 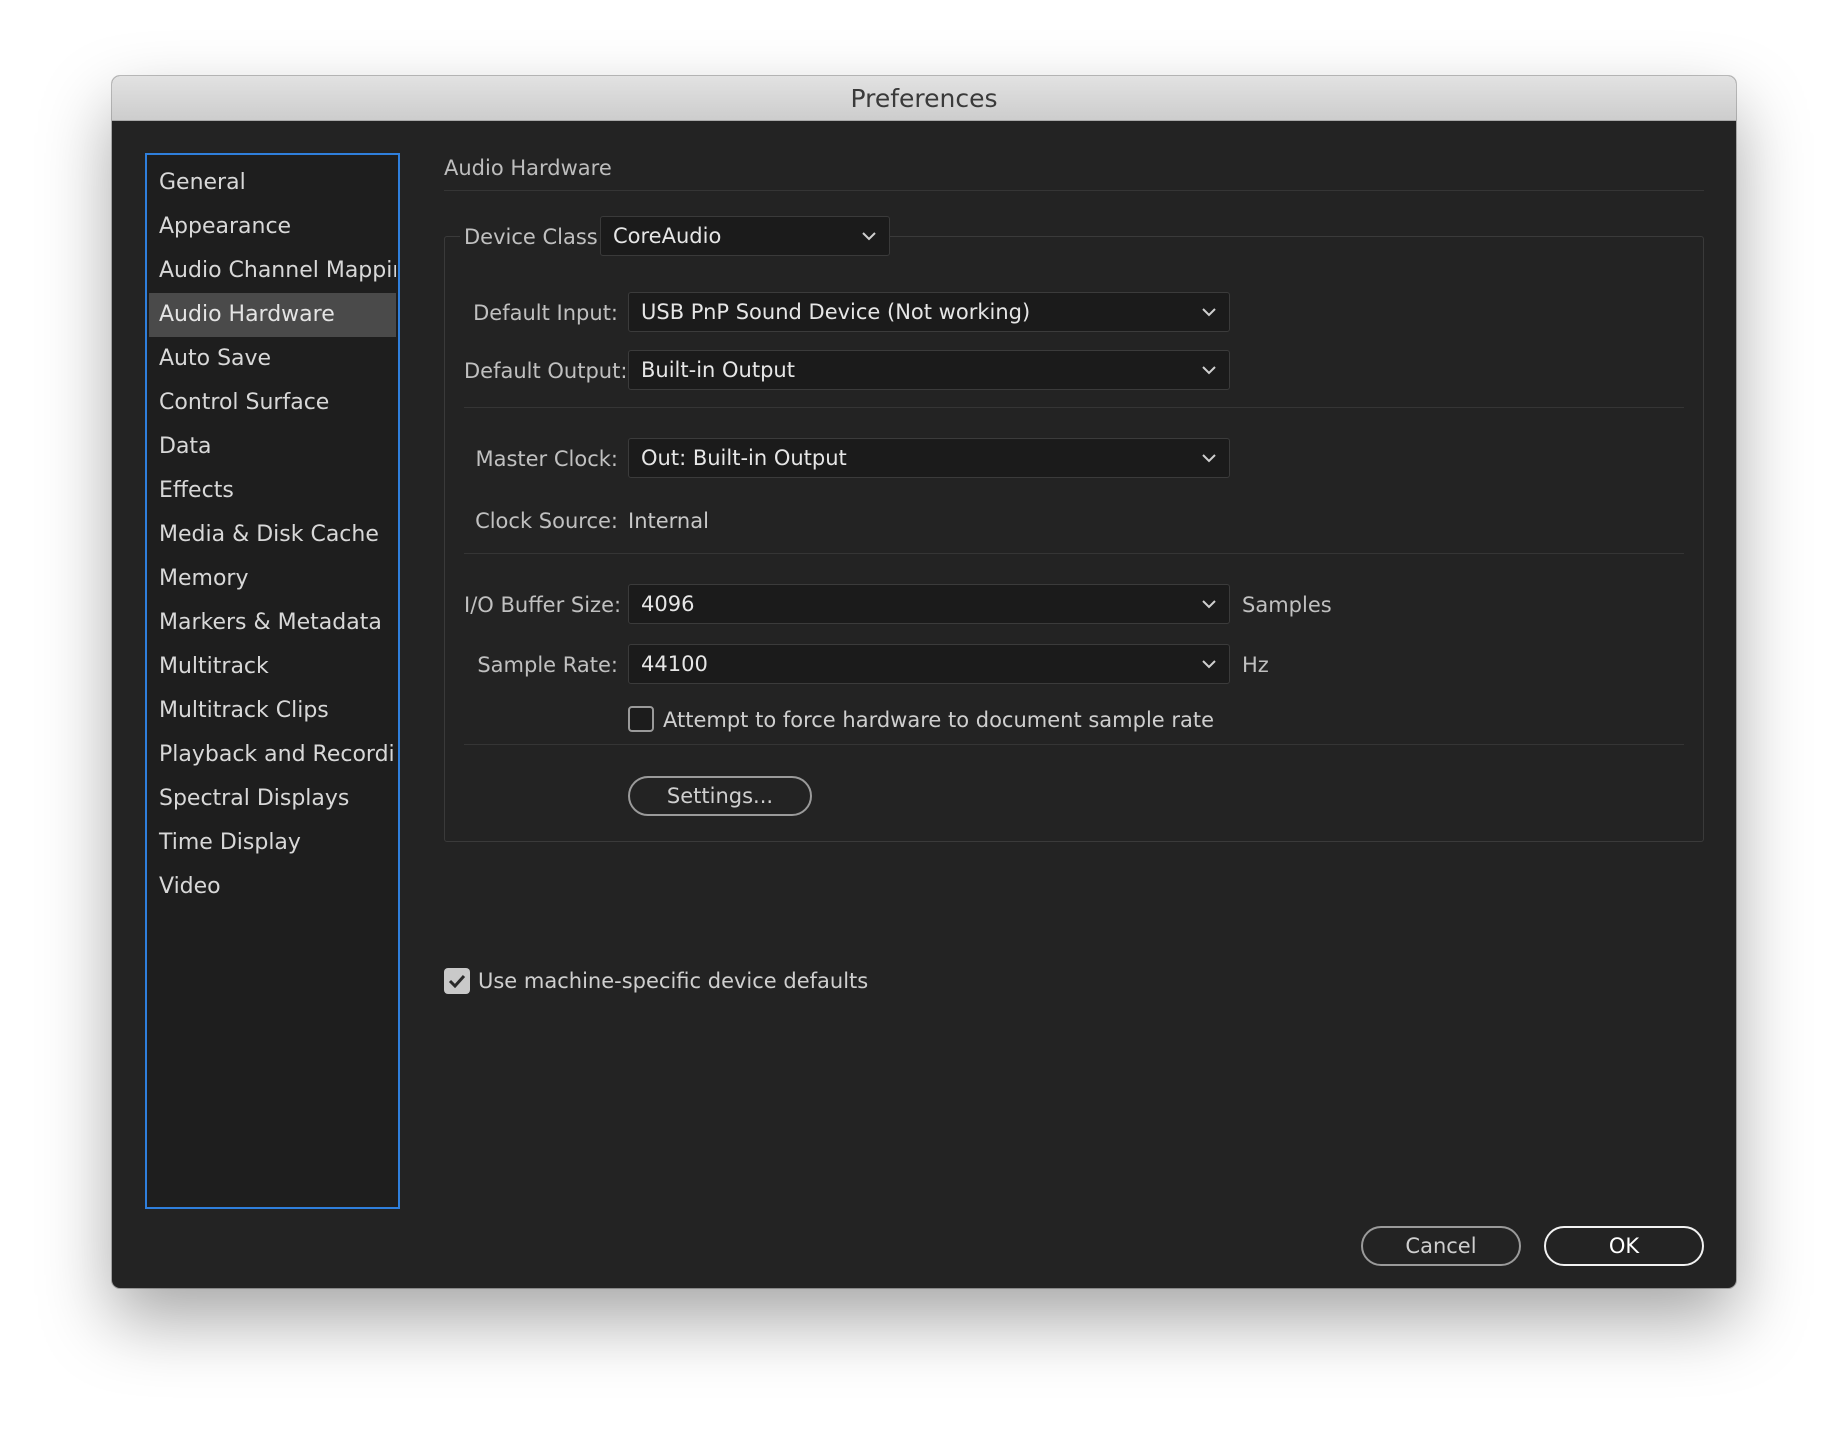 I want to click on machine-defaults-checkbox, so click(x=457, y=981).